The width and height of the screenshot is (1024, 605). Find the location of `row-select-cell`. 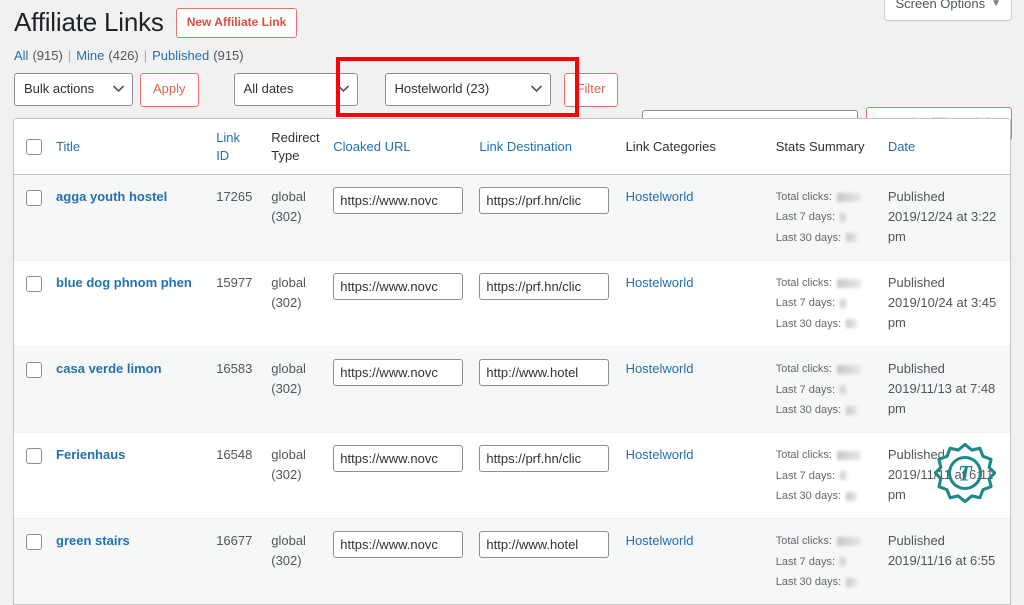

row-select-cell is located at coordinates (31, 303).